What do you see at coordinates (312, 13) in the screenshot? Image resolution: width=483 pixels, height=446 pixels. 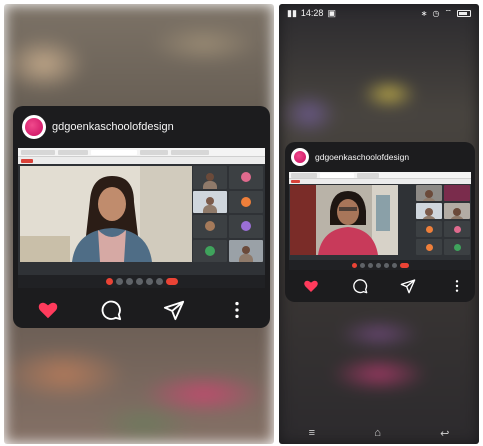 I see `status-time: 14:28` at bounding box center [312, 13].